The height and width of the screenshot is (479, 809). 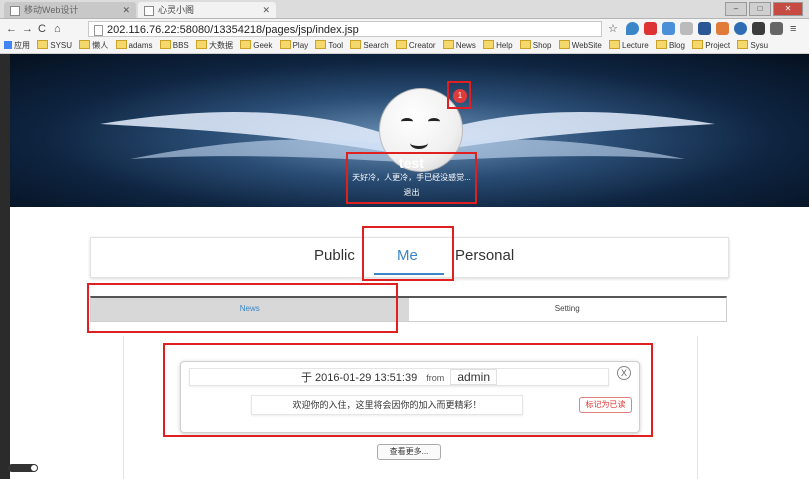 What do you see at coordinates (27, 29) in the screenshot?
I see `forward-icon: →` at bounding box center [27, 29].